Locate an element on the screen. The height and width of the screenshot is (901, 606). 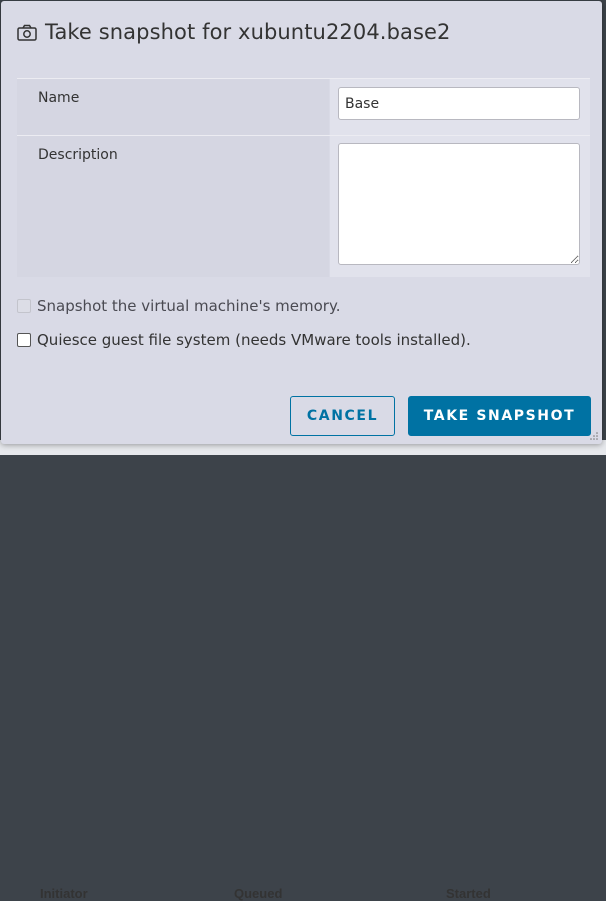
description-row: Description is located at coordinates (303, 206).